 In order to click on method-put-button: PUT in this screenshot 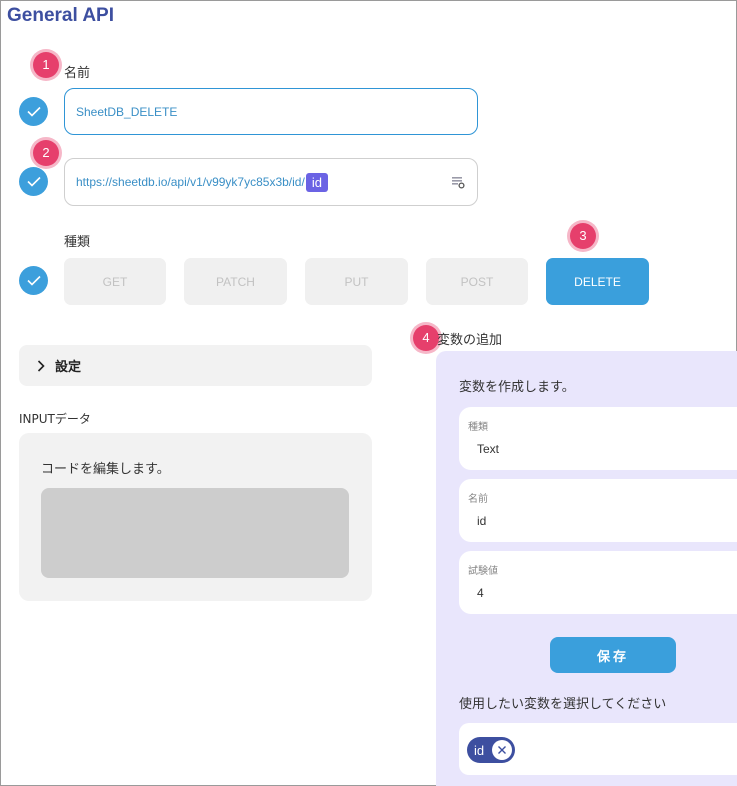, I will do `click(356, 281)`.